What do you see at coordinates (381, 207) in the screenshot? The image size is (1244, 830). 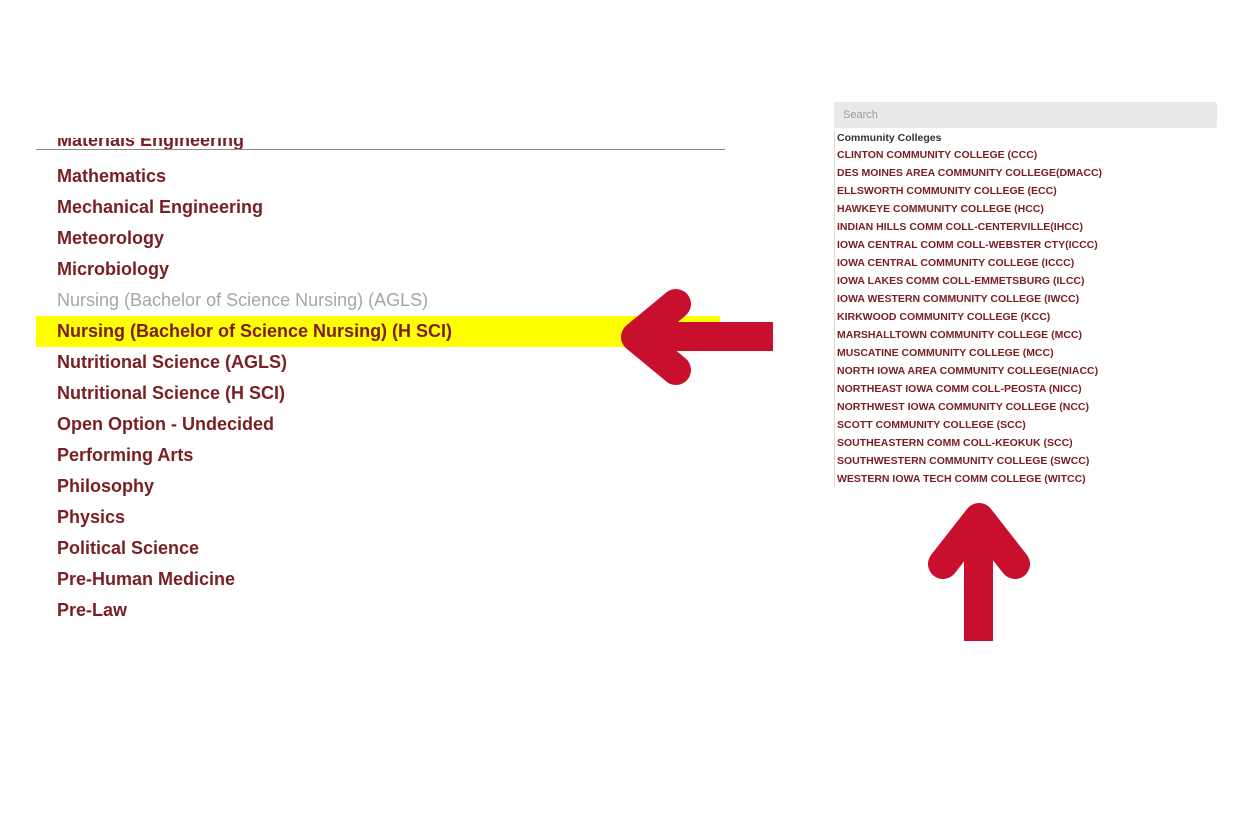 I see `major-item: Mechanical Engineering` at bounding box center [381, 207].